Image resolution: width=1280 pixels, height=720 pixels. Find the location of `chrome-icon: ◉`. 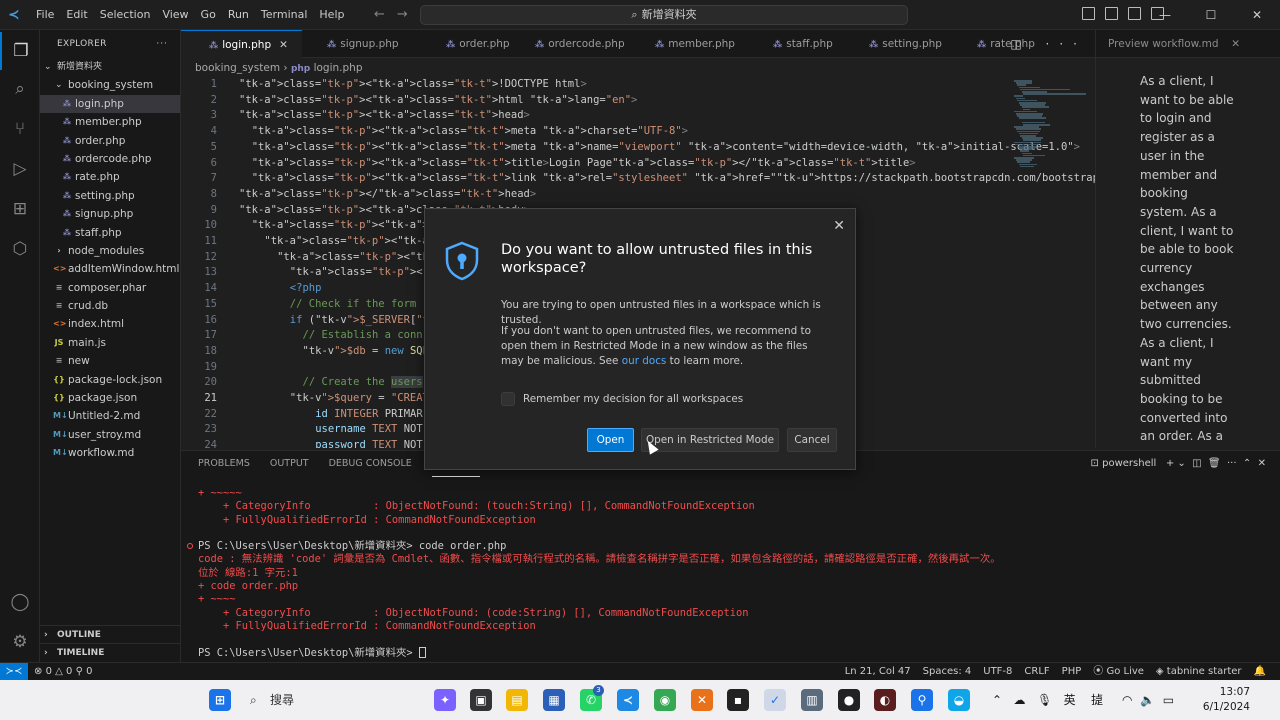

chrome-icon: ◉ is located at coordinates (665, 700).